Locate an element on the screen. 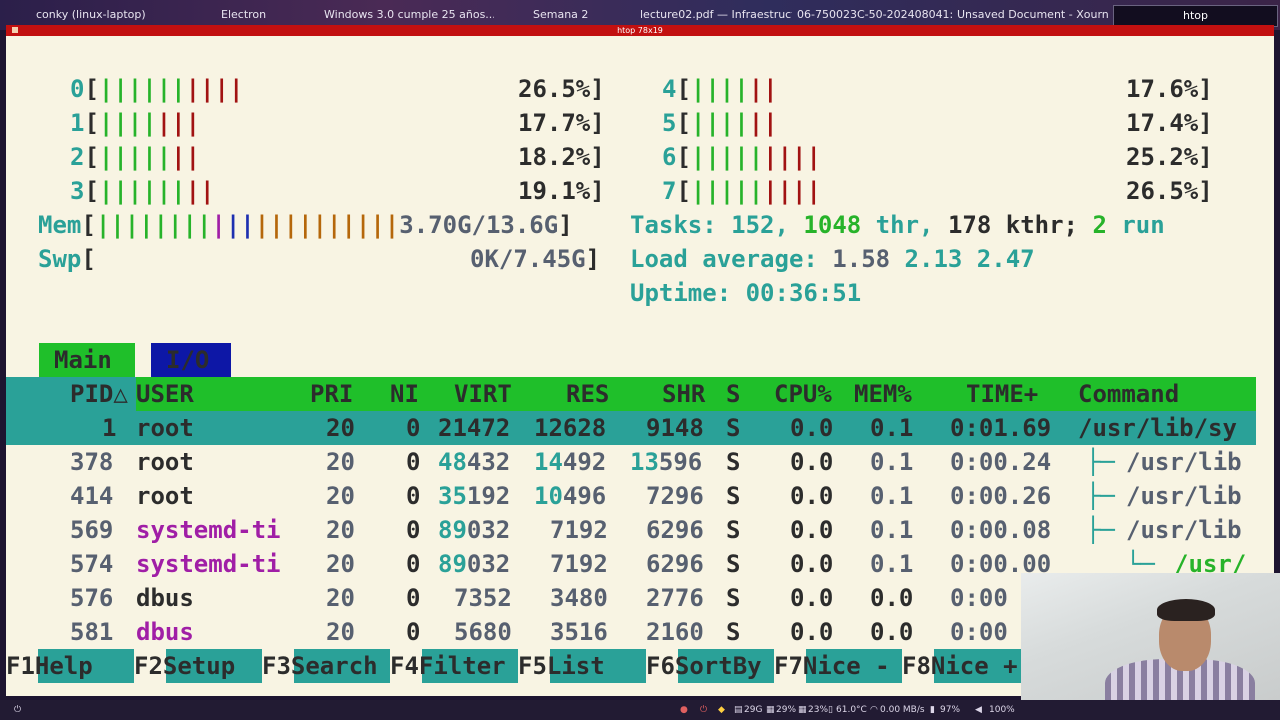 The width and height of the screenshot is (1280, 720). taskbar-item-htop: htop is located at coordinates (1195, 16).